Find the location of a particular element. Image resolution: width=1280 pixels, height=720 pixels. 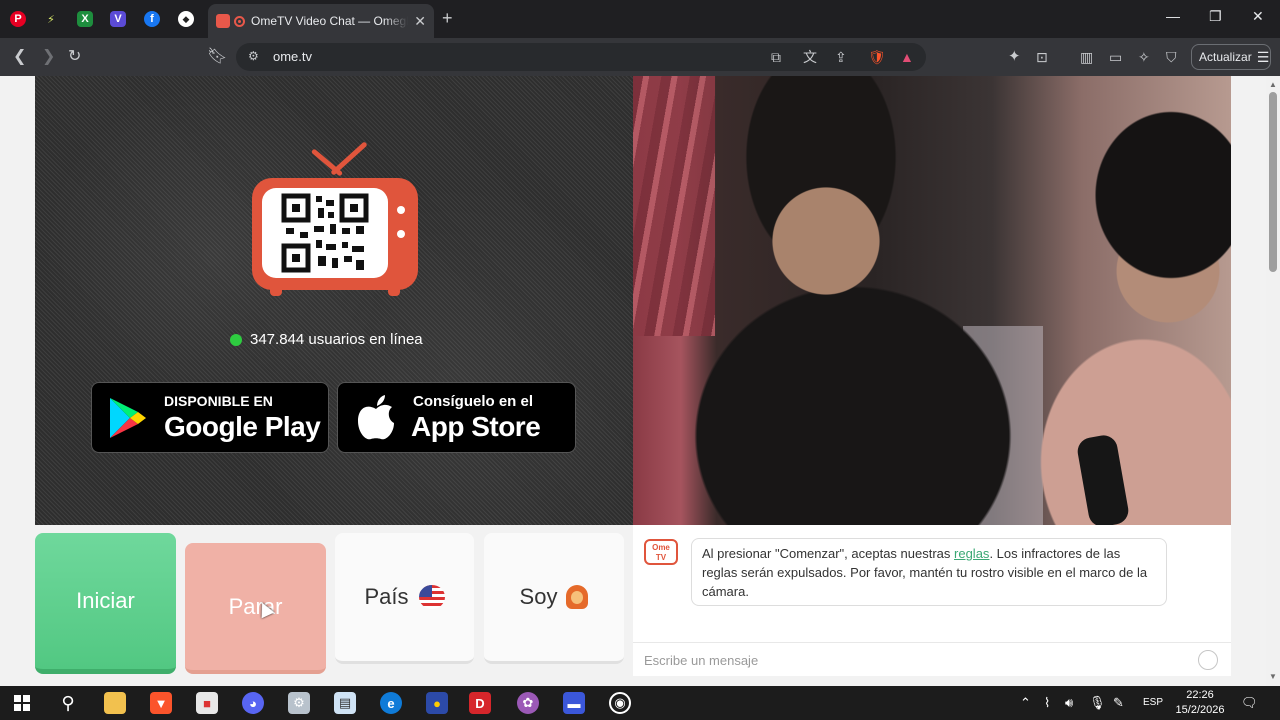

close-tab-icon: ✕ is located at coordinates (420, 21).